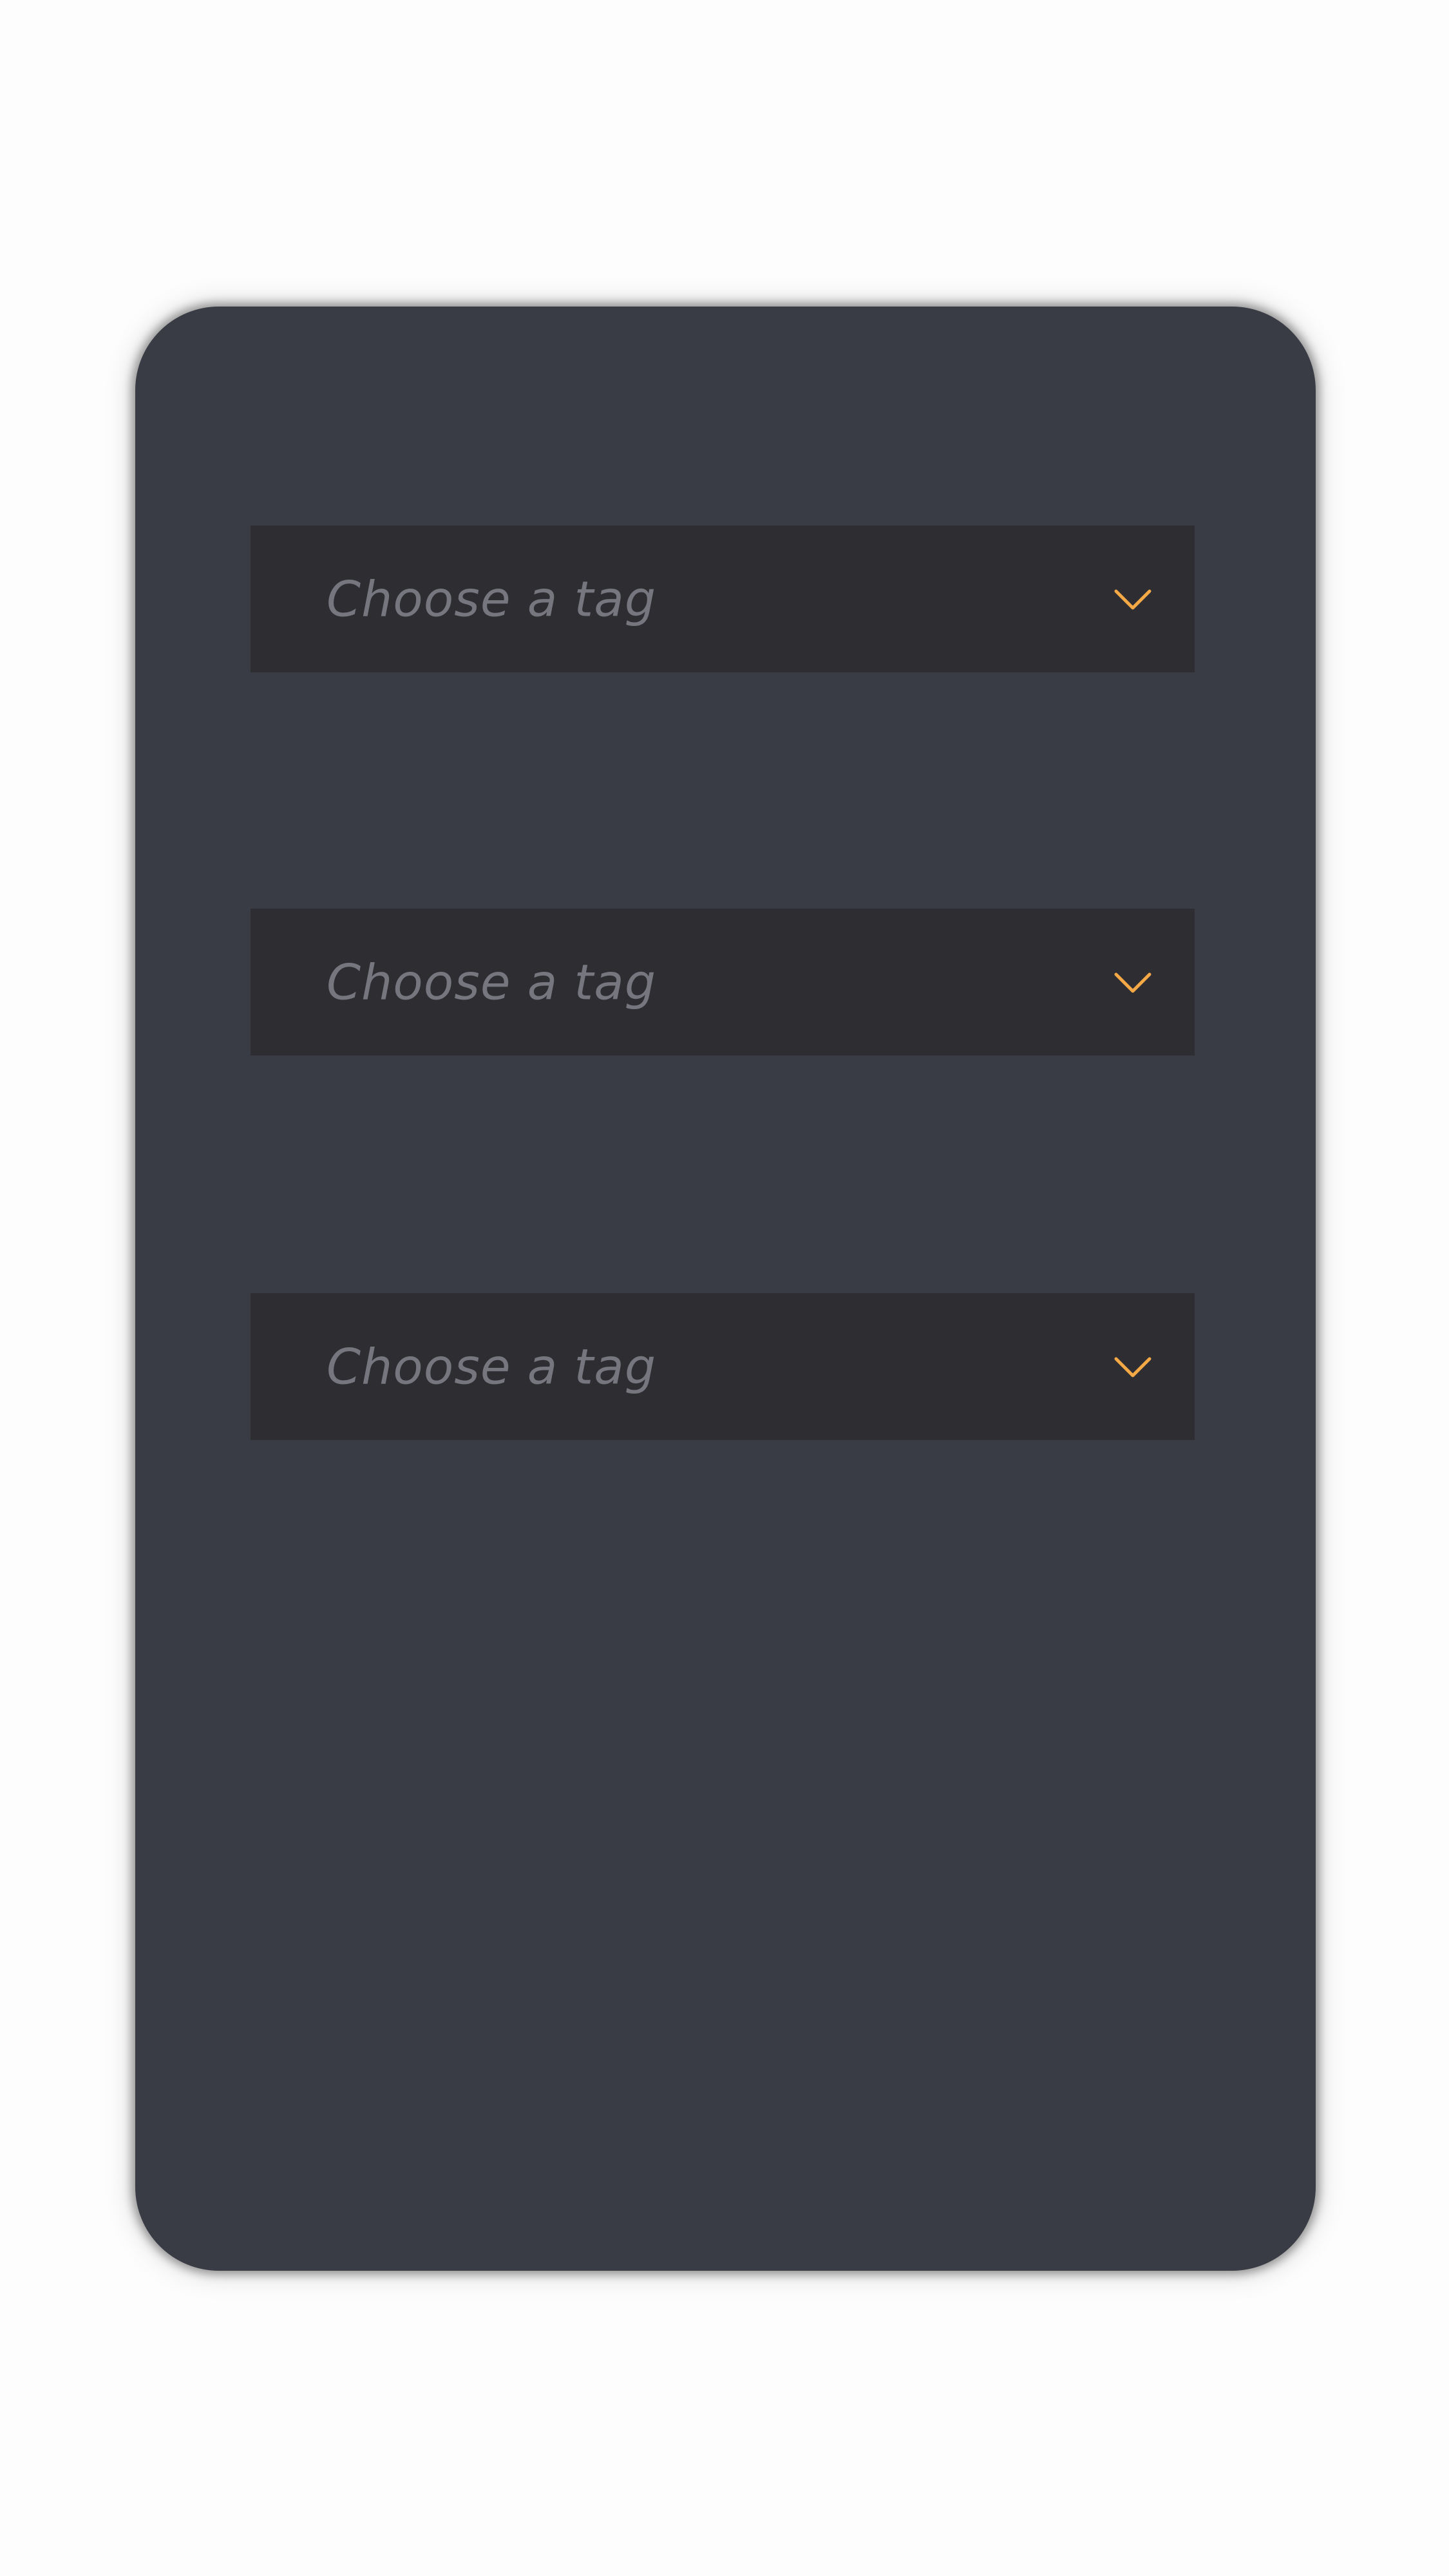  What do you see at coordinates (723, 599) in the screenshot?
I see `tag-select-1: Choose a tag` at bounding box center [723, 599].